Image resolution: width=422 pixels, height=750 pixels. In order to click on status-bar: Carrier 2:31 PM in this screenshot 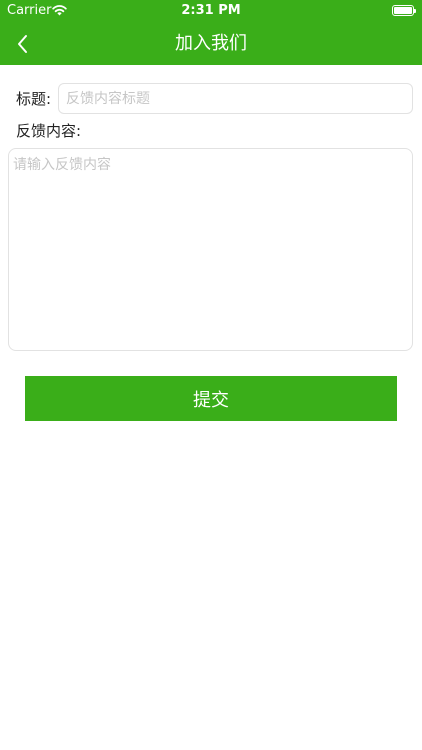, I will do `click(211, 11)`.